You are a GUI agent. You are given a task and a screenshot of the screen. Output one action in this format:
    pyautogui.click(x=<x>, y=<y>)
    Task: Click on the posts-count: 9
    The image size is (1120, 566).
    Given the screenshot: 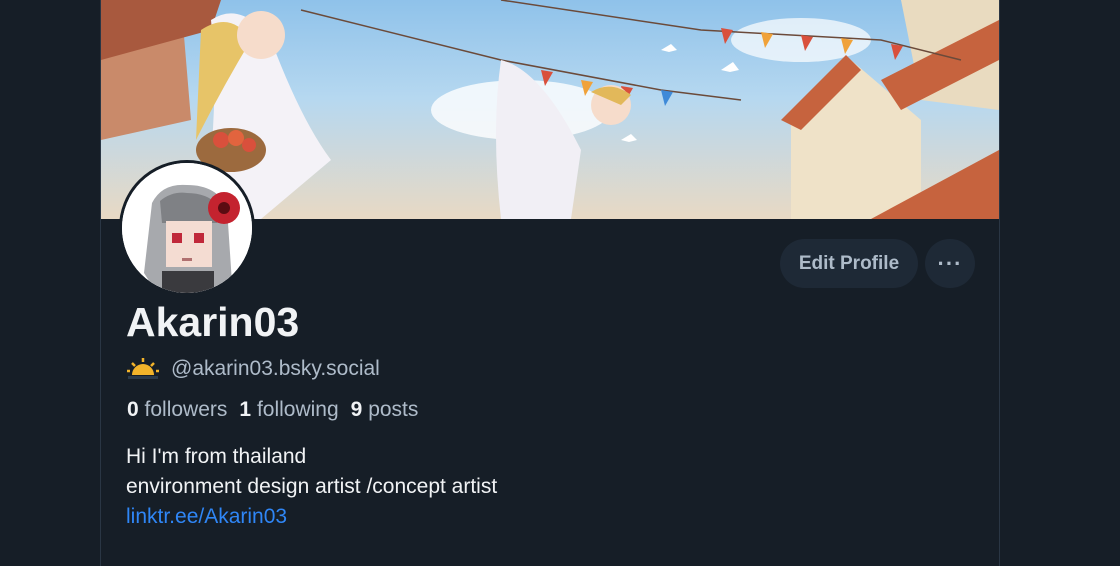 What is the action you would take?
    pyautogui.click(x=356, y=409)
    